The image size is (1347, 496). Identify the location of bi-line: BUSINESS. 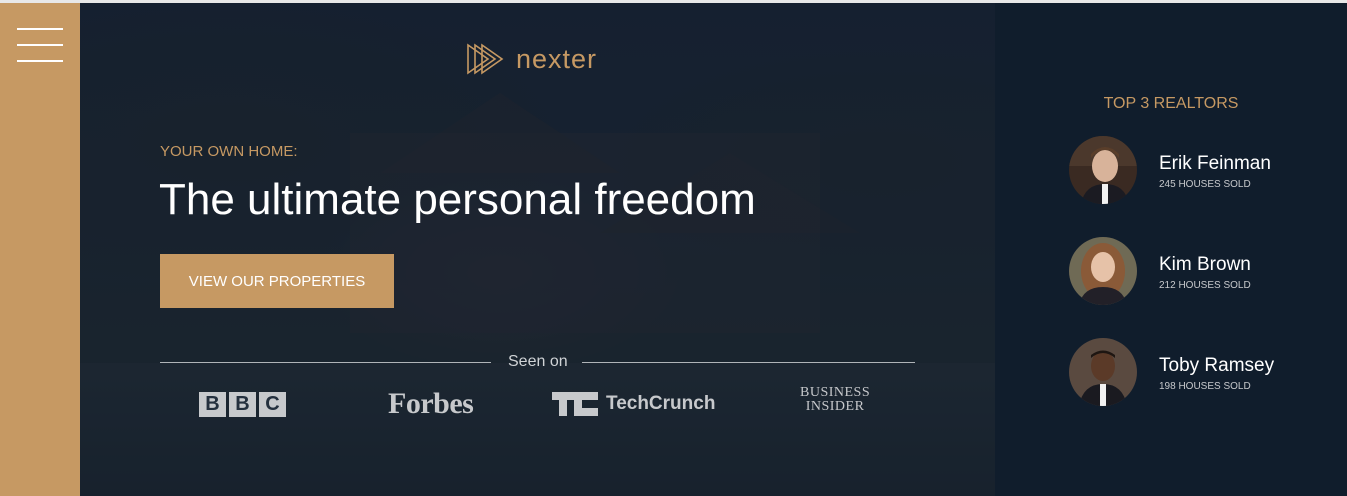
(835, 392).